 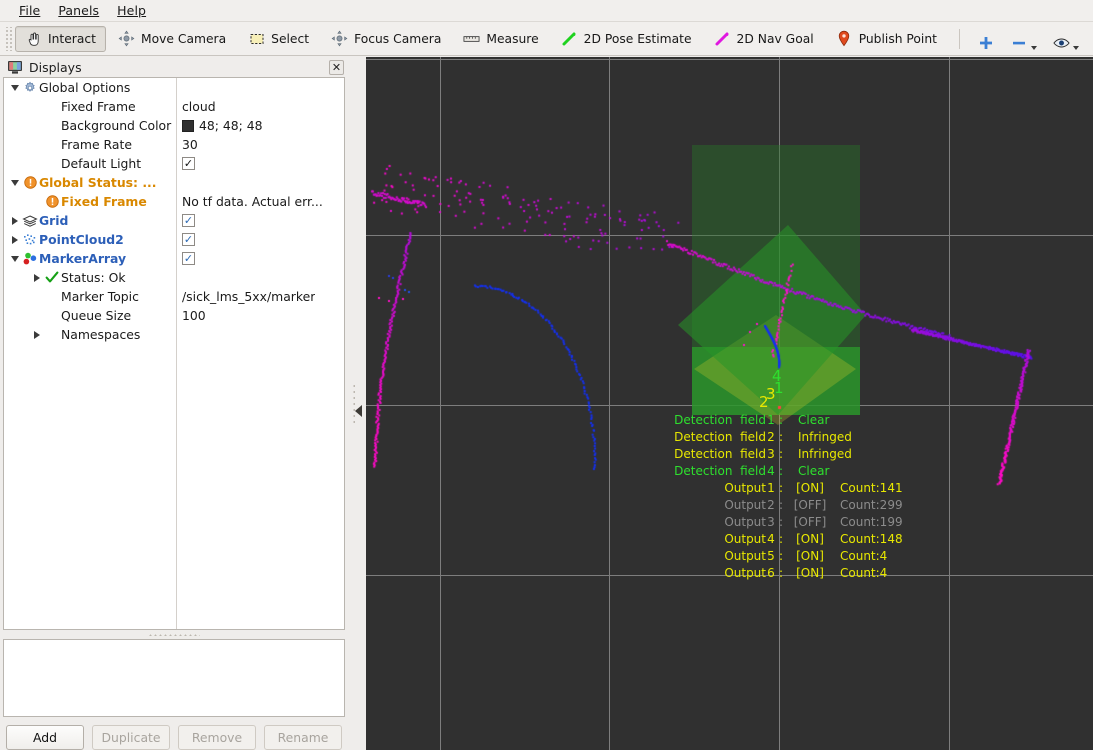 I want to click on duplicate-button: Duplicate, so click(x=131, y=737).